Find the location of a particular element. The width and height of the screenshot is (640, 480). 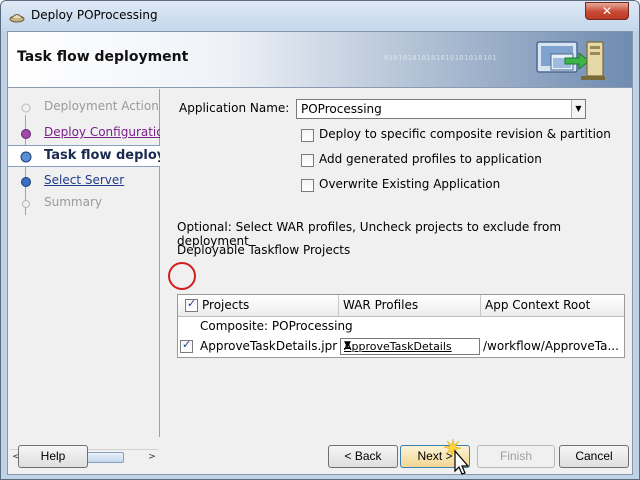

add-generated-profiles-checkbox is located at coordinates (307, 160).